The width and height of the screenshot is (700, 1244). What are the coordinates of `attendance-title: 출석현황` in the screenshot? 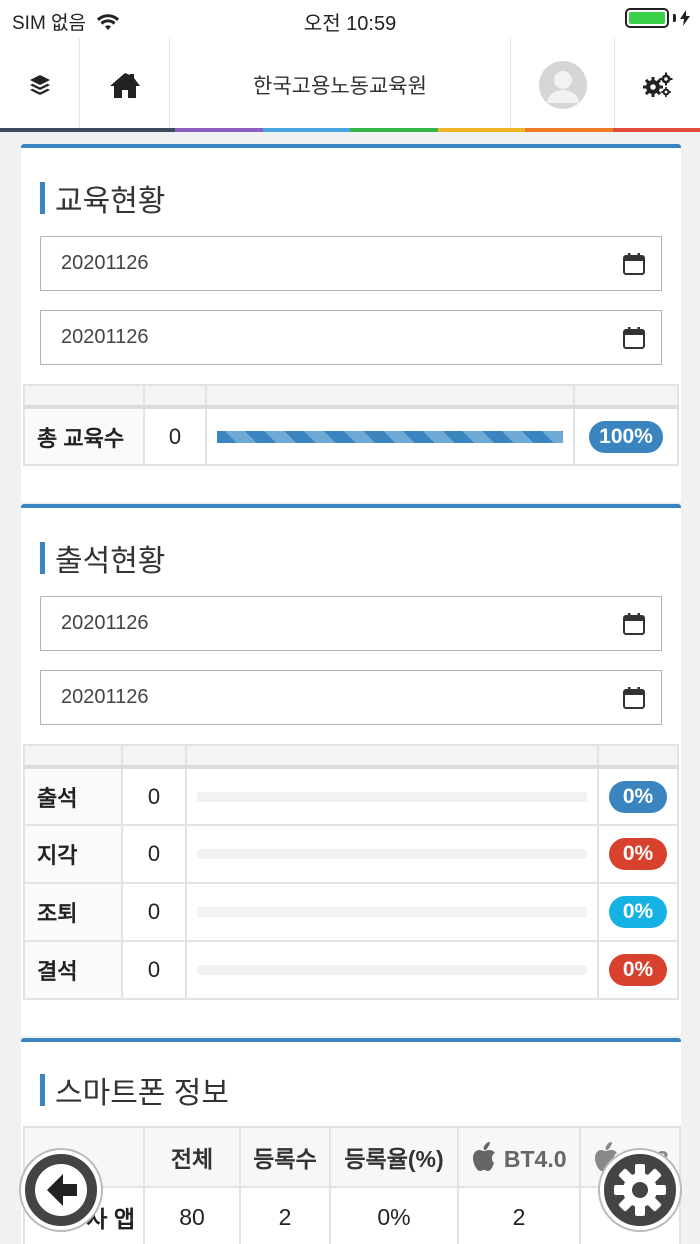 It's located at (102, 558).